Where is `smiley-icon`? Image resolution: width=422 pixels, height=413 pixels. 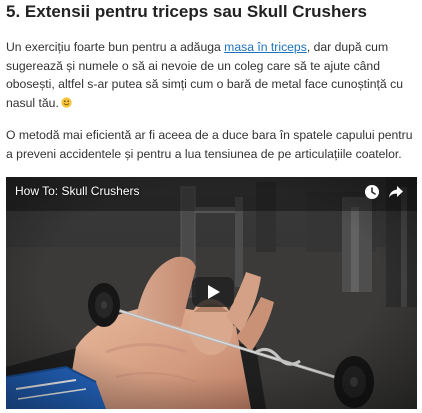
smiley-icon is located at coordinates (66, 102).